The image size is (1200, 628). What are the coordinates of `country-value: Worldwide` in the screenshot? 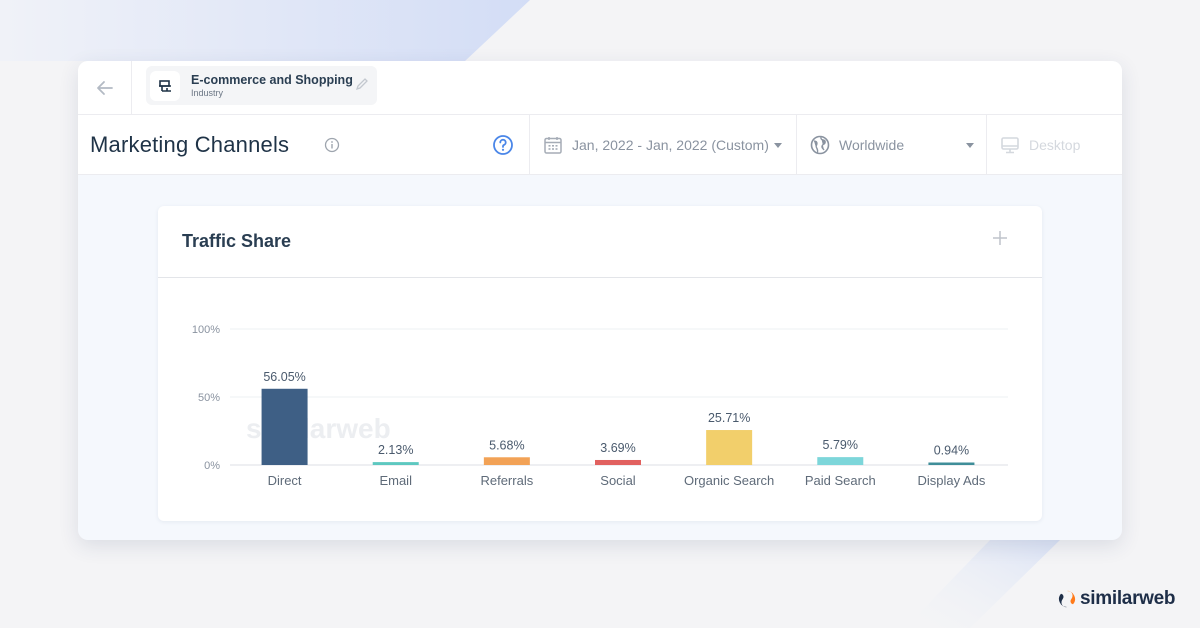 It's located at (872, 145).